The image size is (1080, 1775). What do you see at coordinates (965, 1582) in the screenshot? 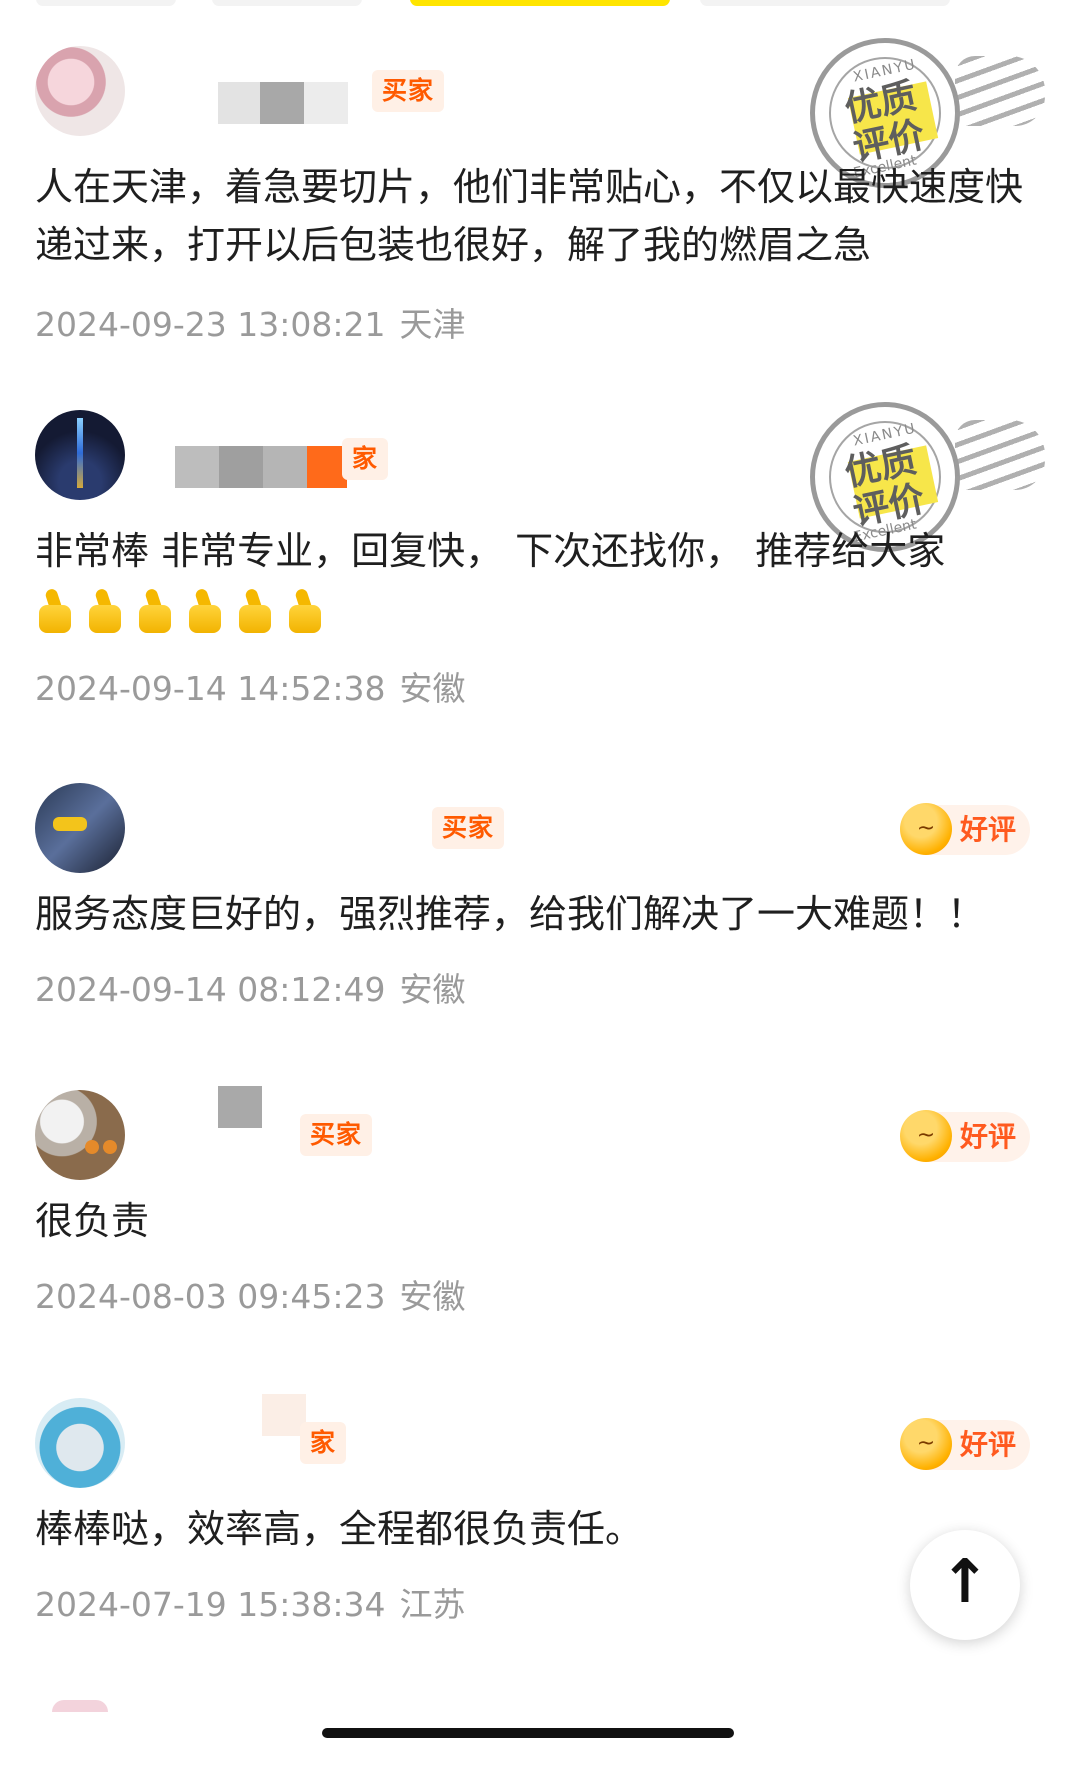
I see `arrow-up-icon: ↑` at bounding box center [965, 1582].